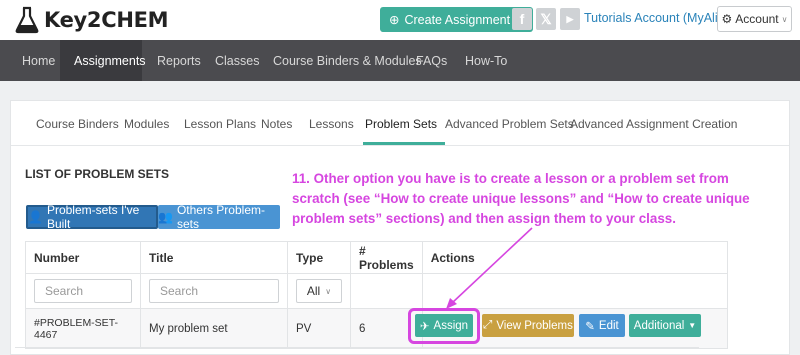  I want to click on additional-dropdown-button: Additional ▼, so click(665, 325).